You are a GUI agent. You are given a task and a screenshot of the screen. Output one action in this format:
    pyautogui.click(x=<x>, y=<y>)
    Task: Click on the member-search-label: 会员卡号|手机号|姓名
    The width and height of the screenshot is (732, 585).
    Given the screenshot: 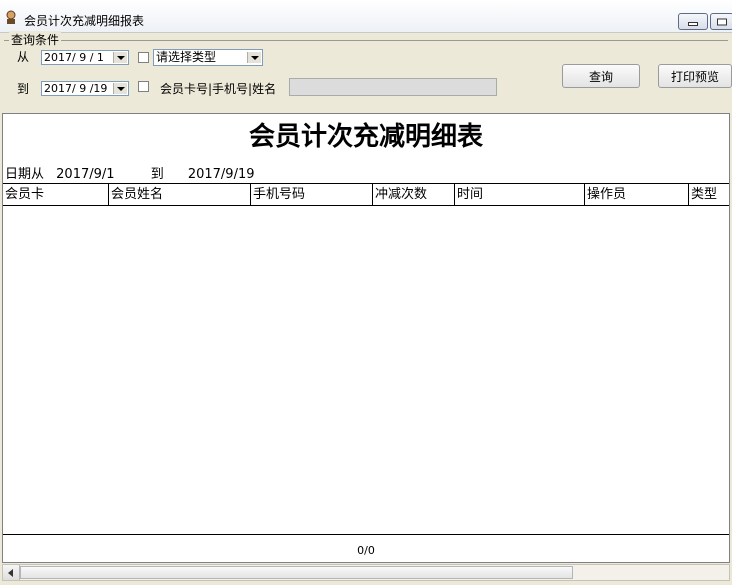 What is the action you would take?
    pyautogui.click(x=218, y=89)
    